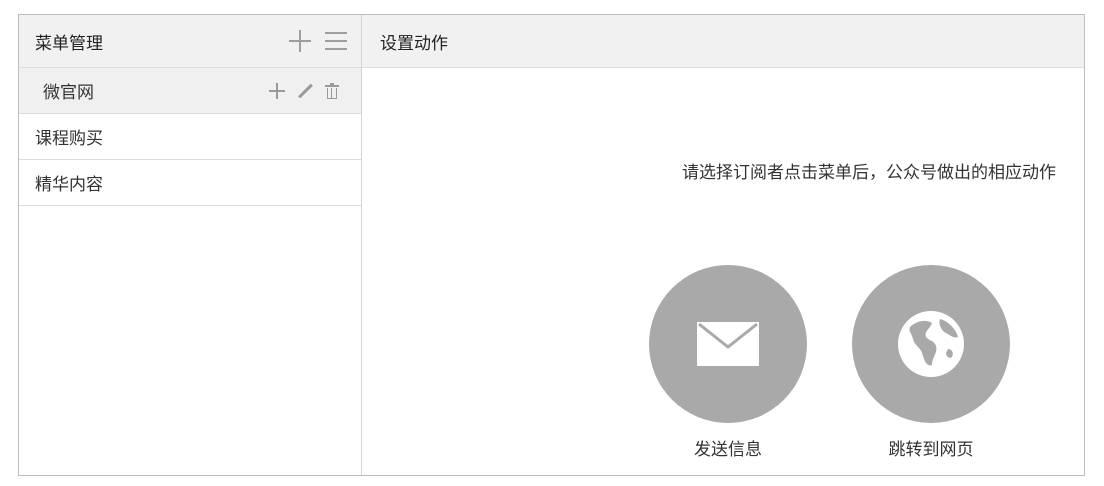 This screenshot has width=1104, height=486. Describe the element at coordinates (300, 41) in the screenshot. I see `add-menu-icon` at that location.